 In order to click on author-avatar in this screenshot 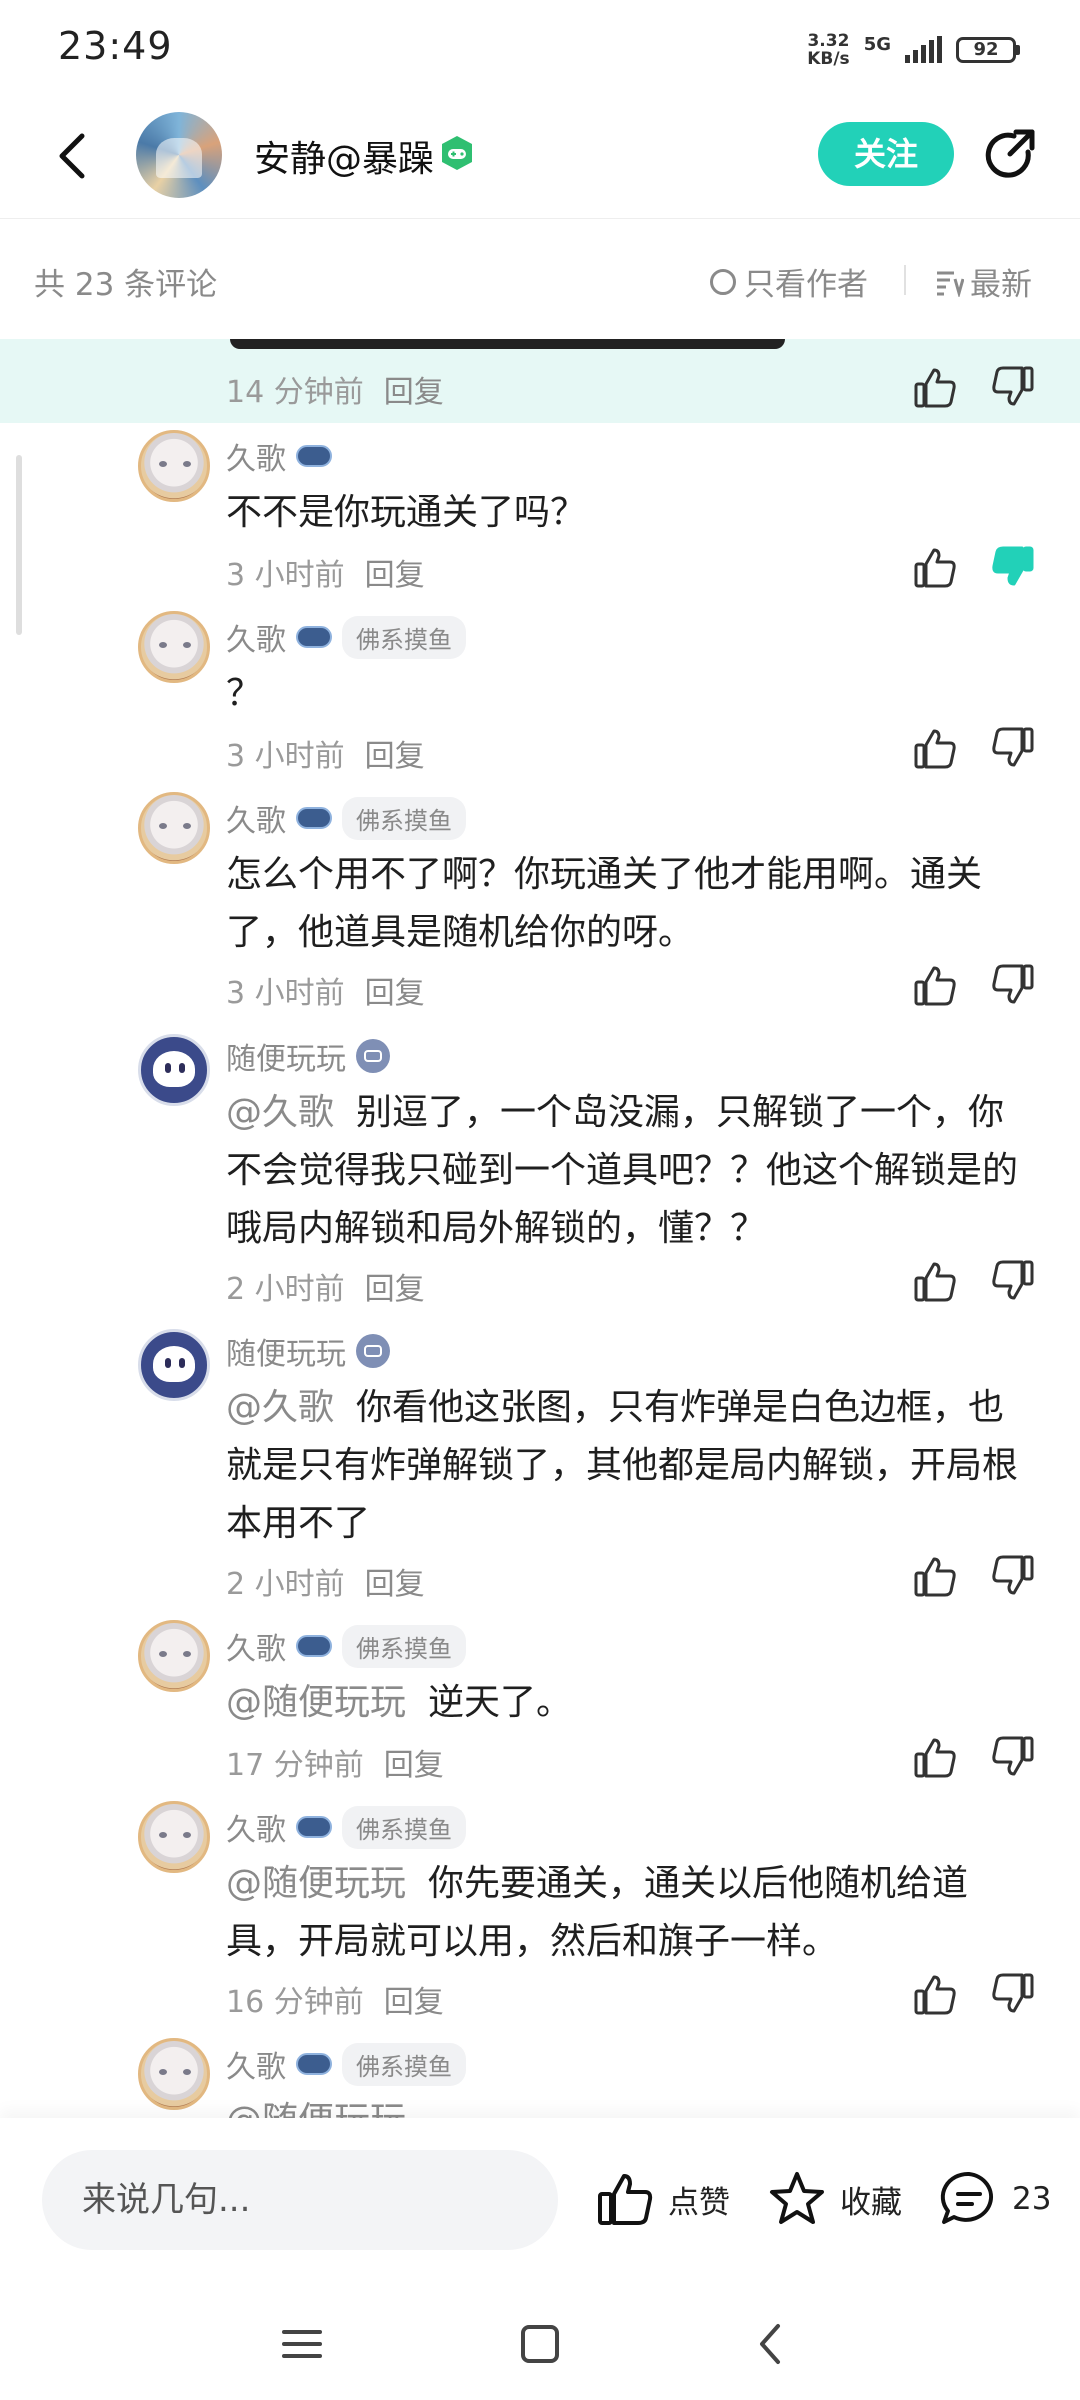, I will do `click(179, 155)`.